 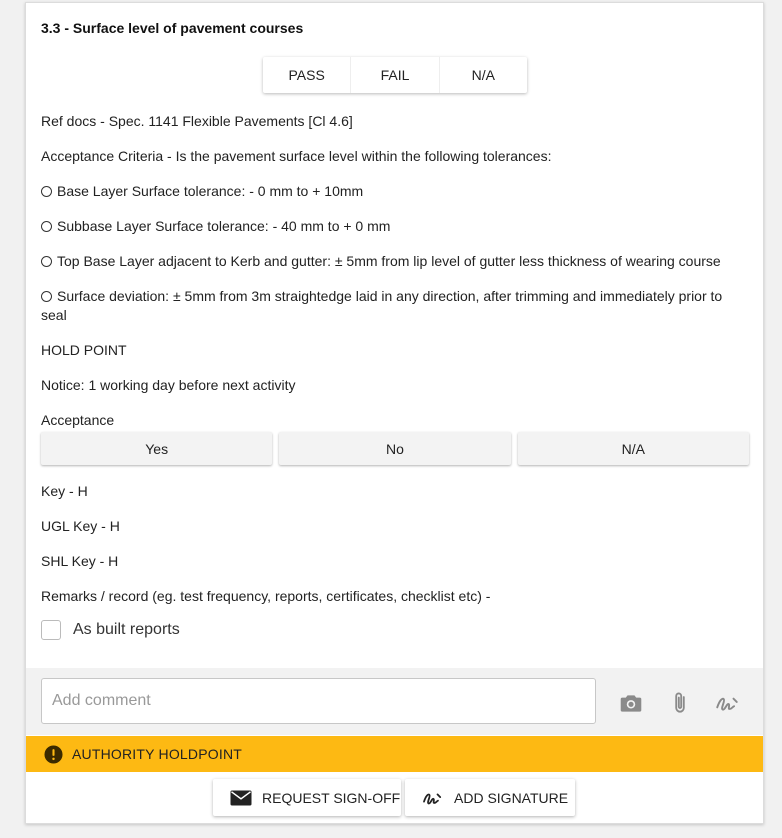 I want to click on add-signature-label: ADD SIGNATURE, so click(x=511, y=797).